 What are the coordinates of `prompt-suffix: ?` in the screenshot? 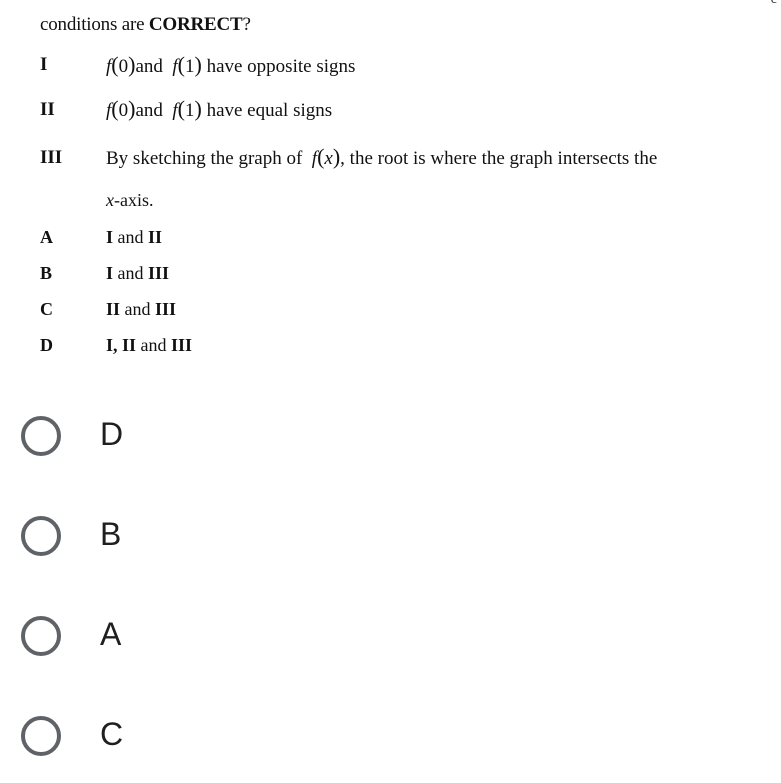 It's located at (246, 24).